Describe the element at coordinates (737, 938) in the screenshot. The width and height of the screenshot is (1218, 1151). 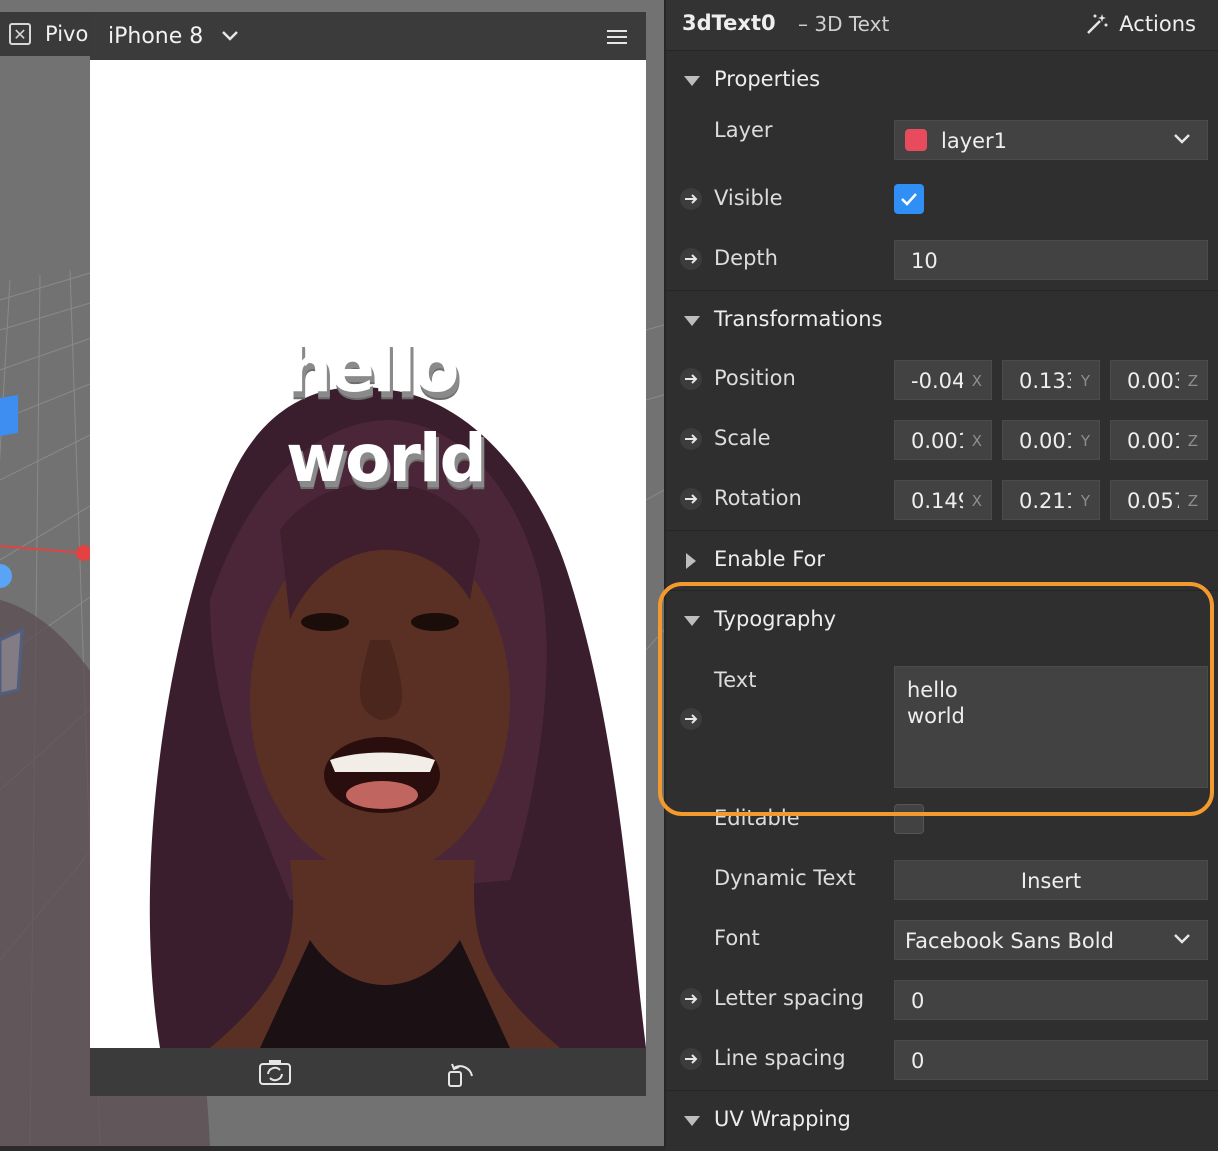
I see `font-label: Font` at that location.